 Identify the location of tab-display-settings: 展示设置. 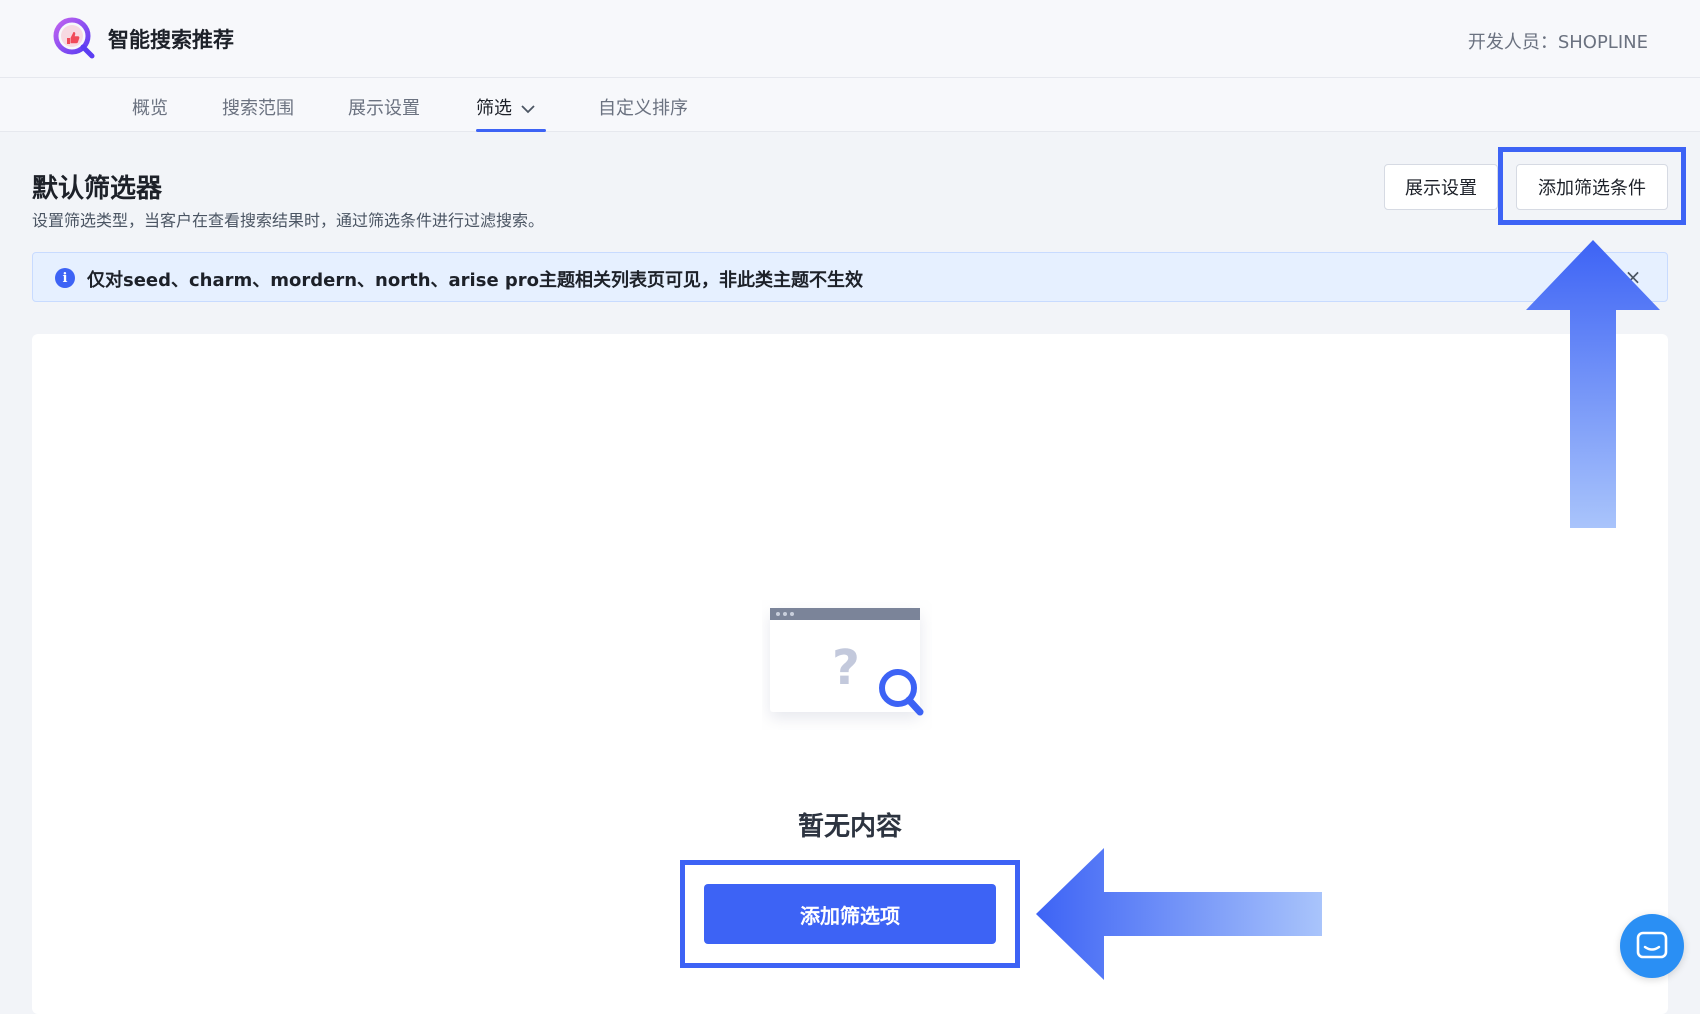
(384, 113).